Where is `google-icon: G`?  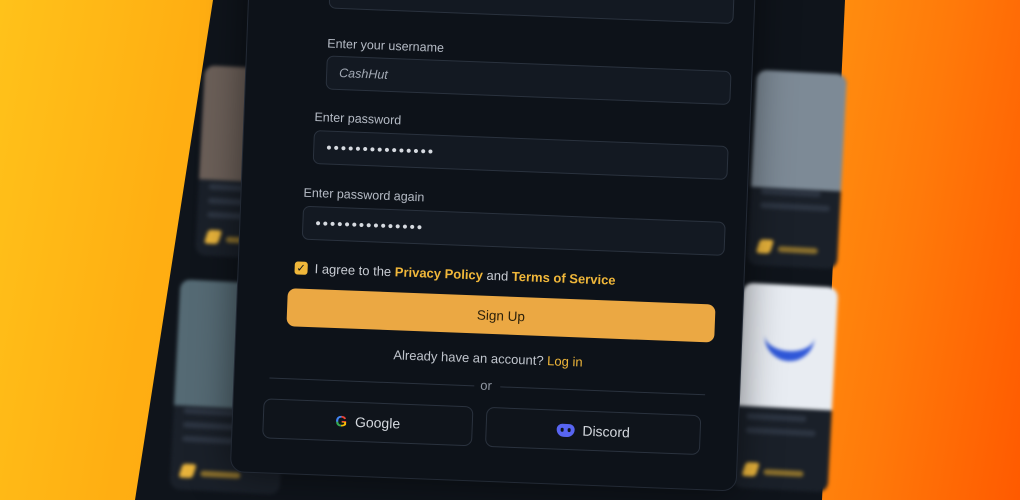 google-icon: G is located at coordinates (341, 421).